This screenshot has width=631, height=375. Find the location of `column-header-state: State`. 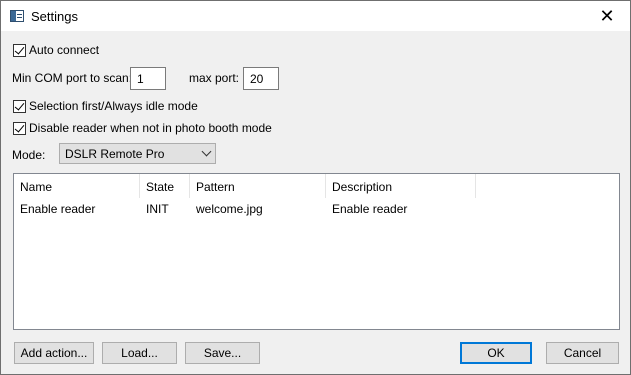

column-header-state: State is located at coordinates (165, 186).